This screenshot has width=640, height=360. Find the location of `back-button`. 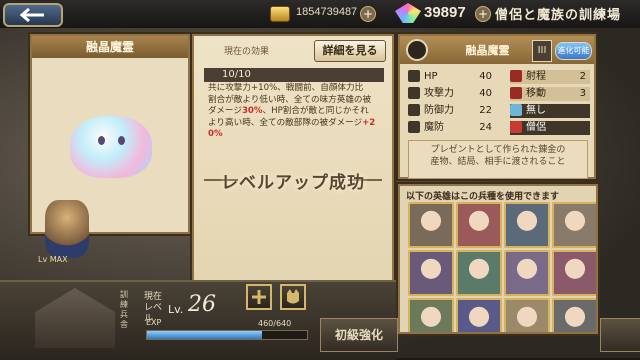

back-button is located at coordinates (33, 15).